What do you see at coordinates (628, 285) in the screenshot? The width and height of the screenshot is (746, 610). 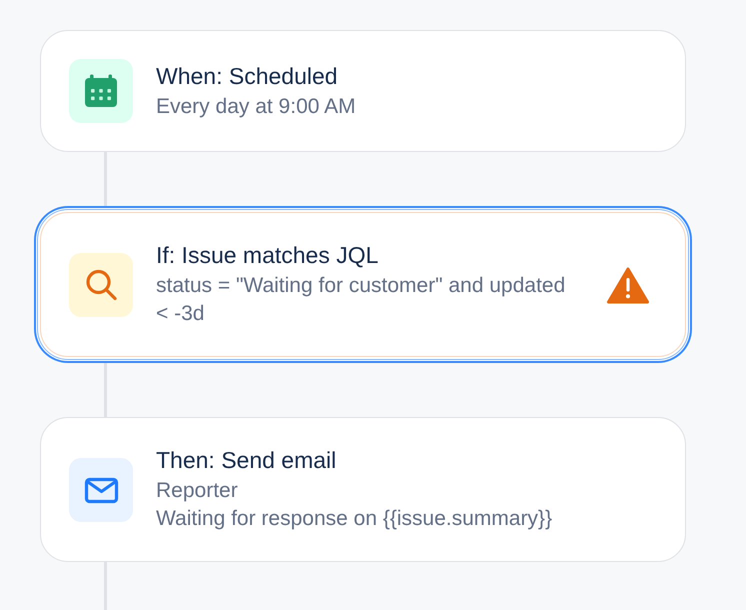 I see `warning-icon` at bounding box center [628, 285].